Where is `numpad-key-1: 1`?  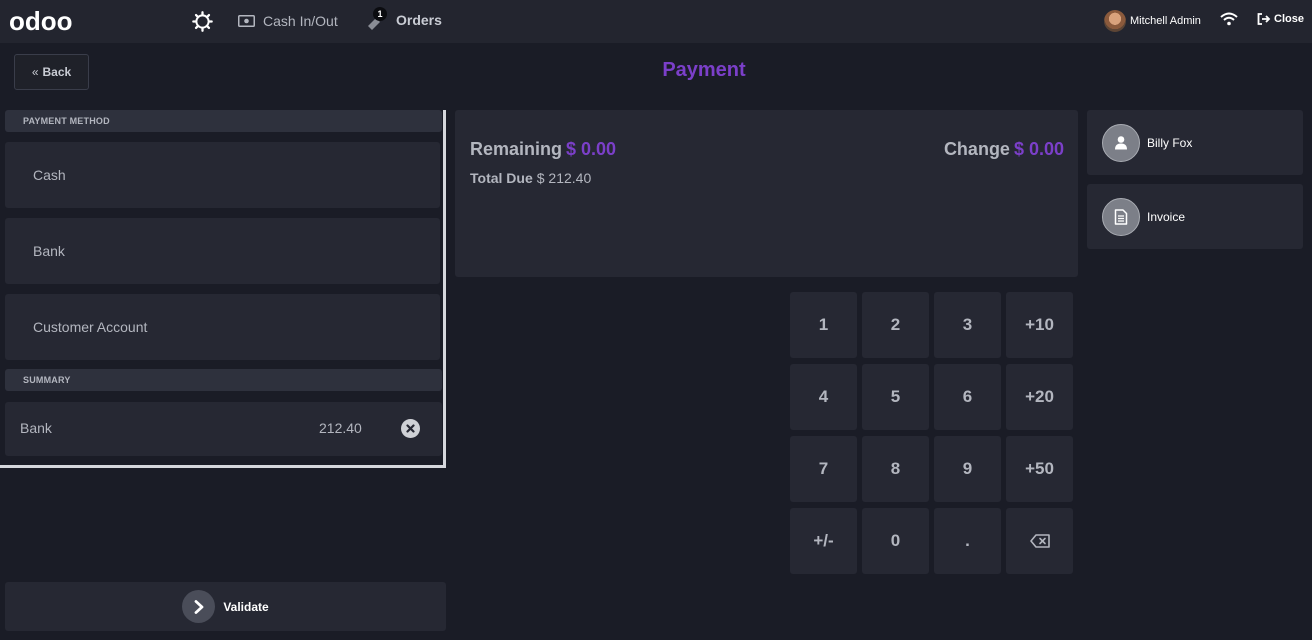 numpad-key-1: 1 is located at coordinates (823, 325).